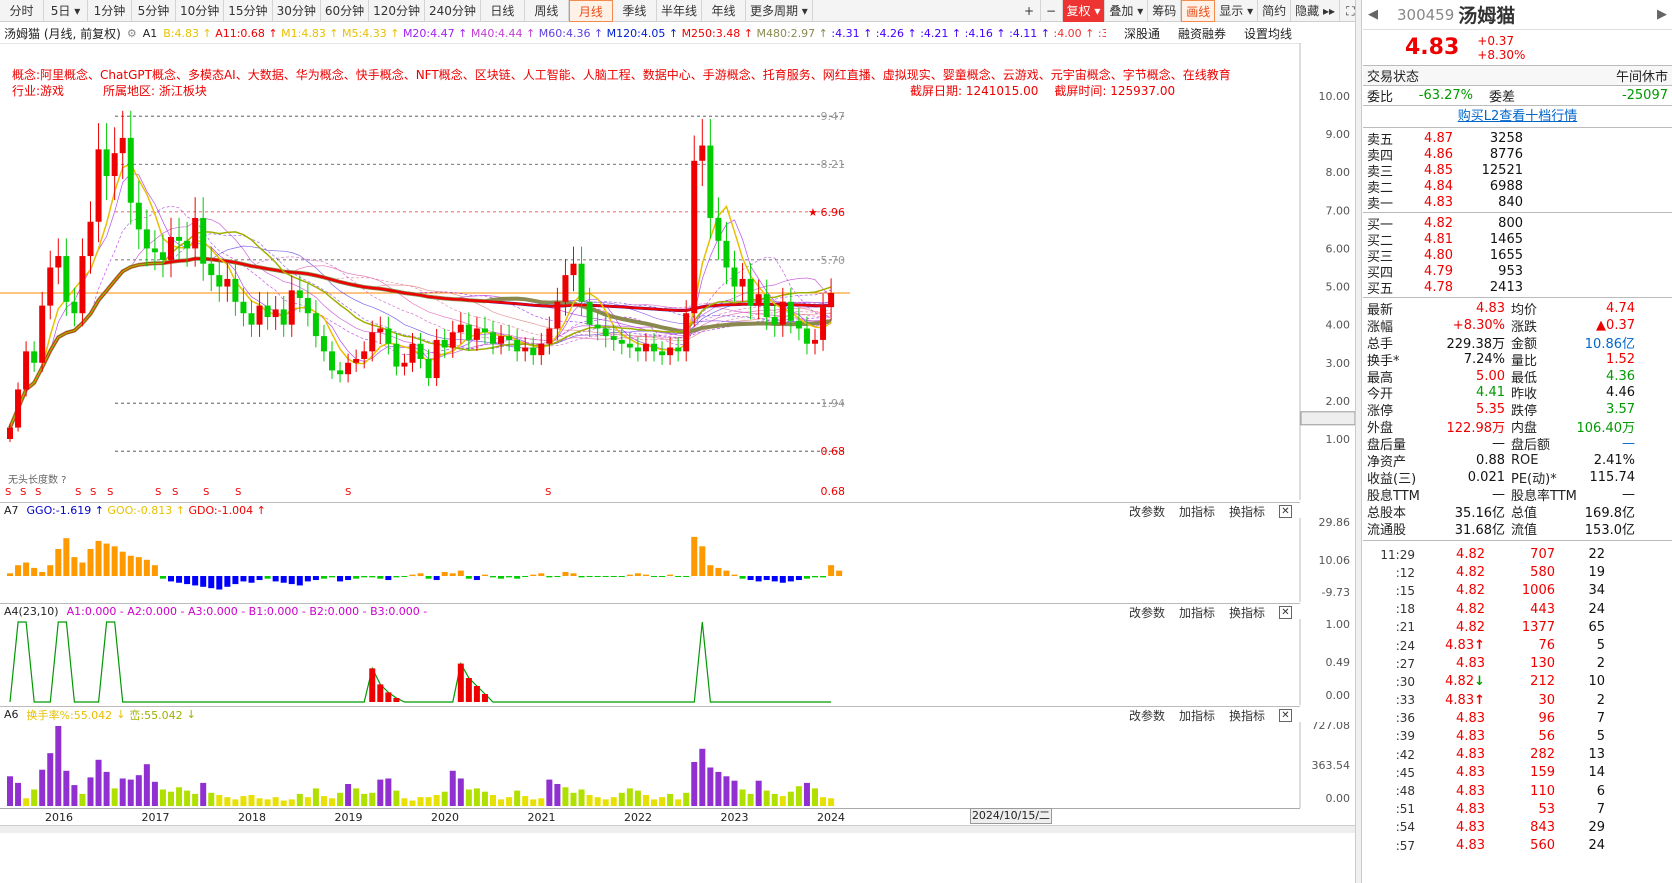  Describe the element at coordinates (1465, 645) in the screenshot. I see `tick-price: 4.83↑` at that location.